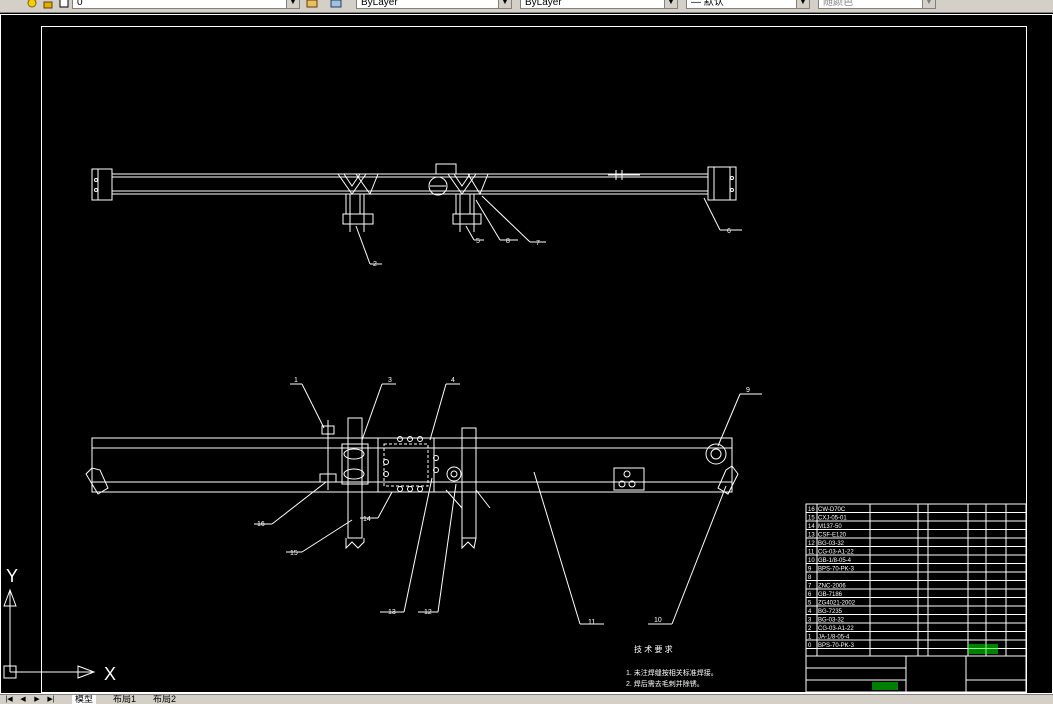  I want to click on bom-item-code: CW-D70C, so click(832, 510).